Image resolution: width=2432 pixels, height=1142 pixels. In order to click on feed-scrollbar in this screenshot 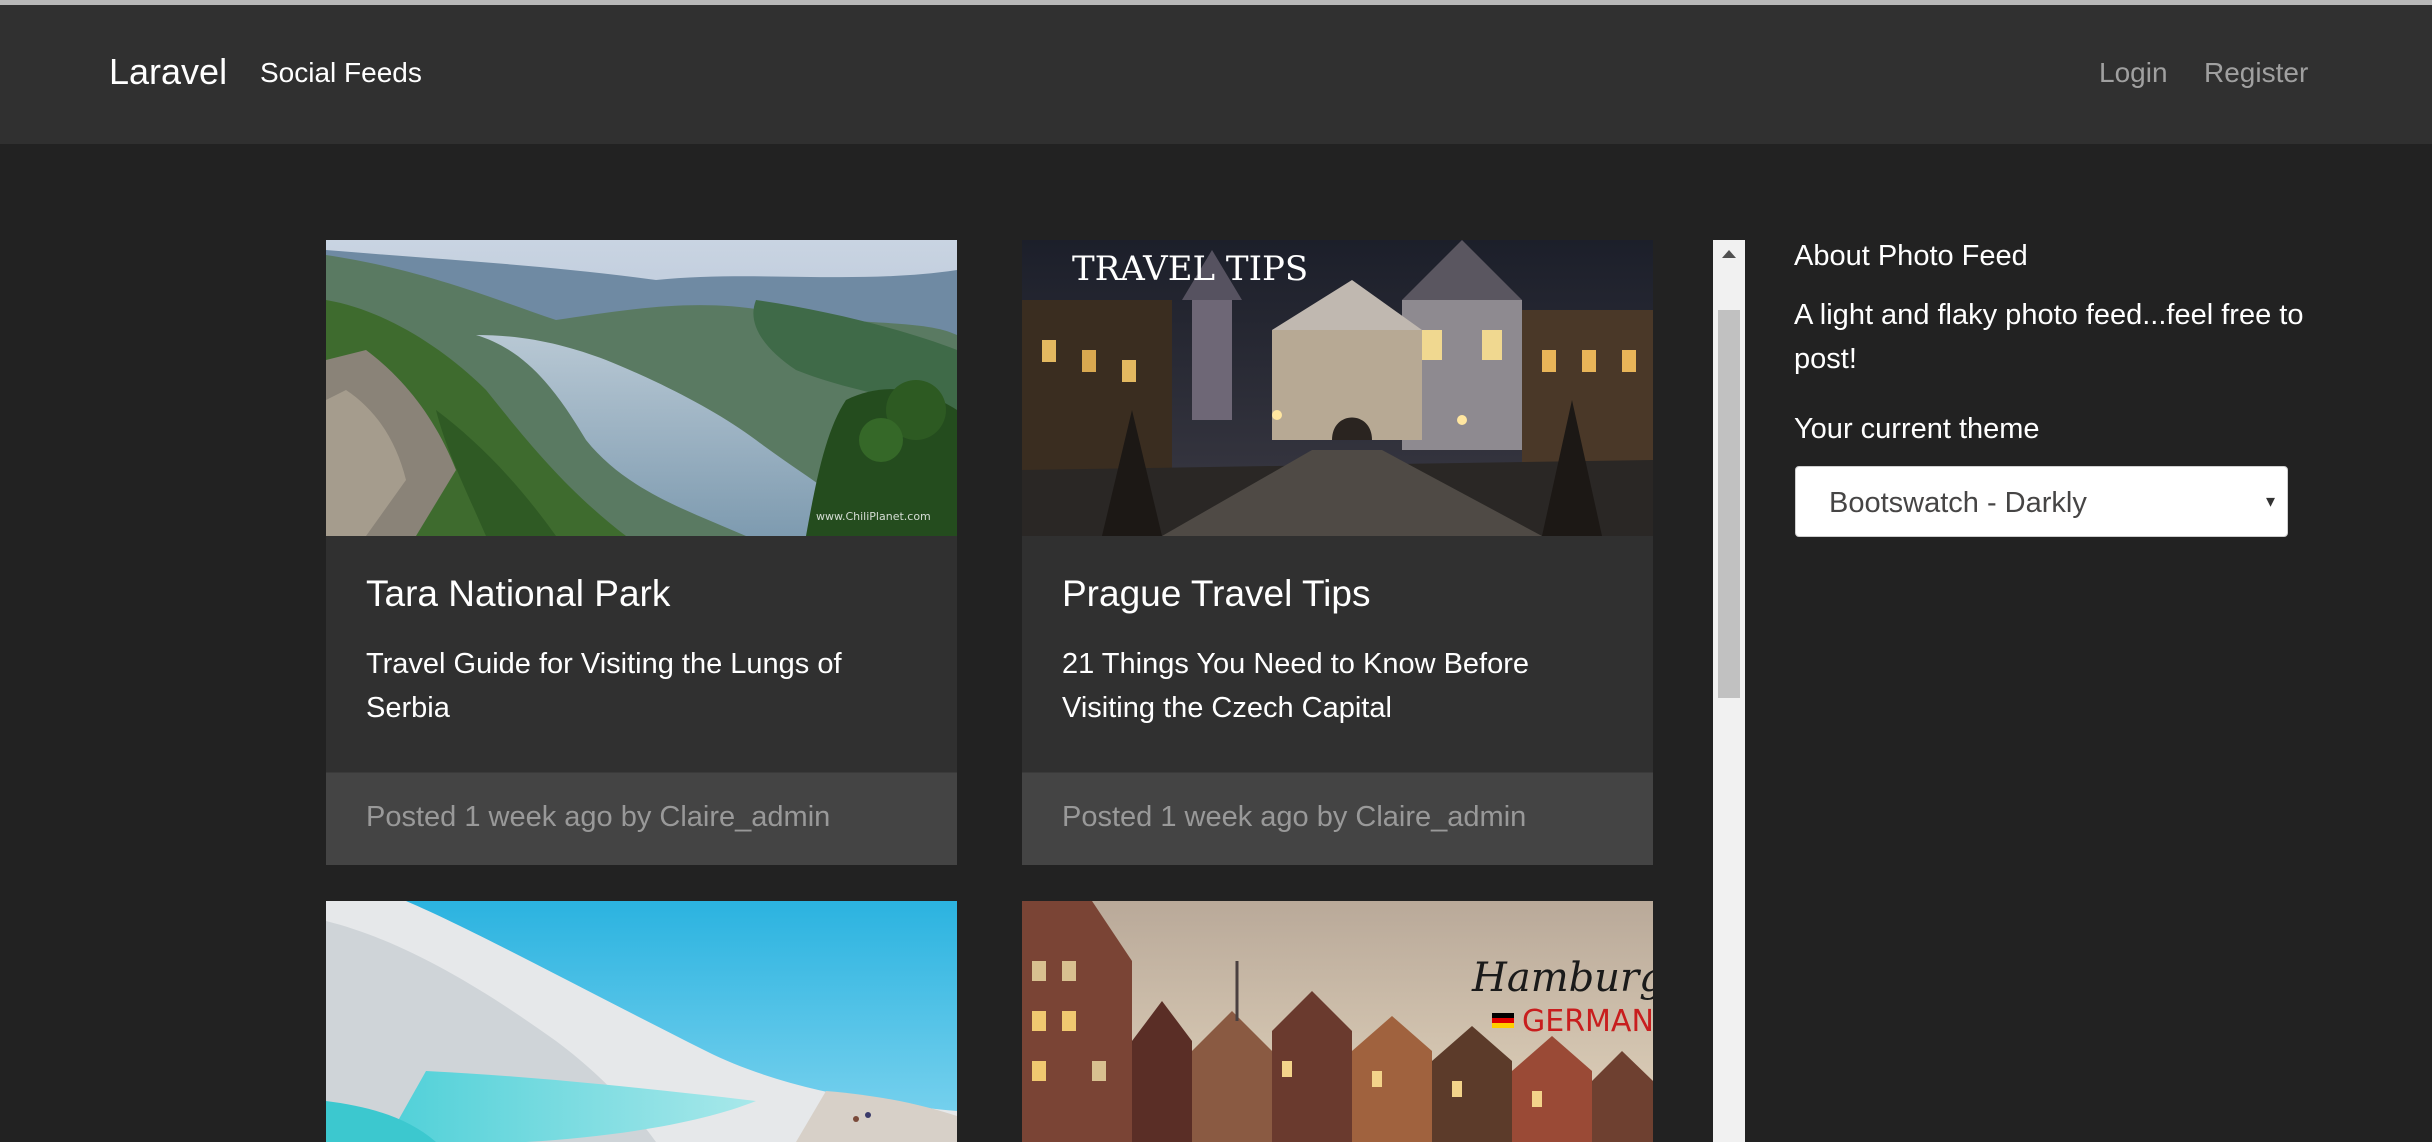, I will do `click(1729, 691)`.